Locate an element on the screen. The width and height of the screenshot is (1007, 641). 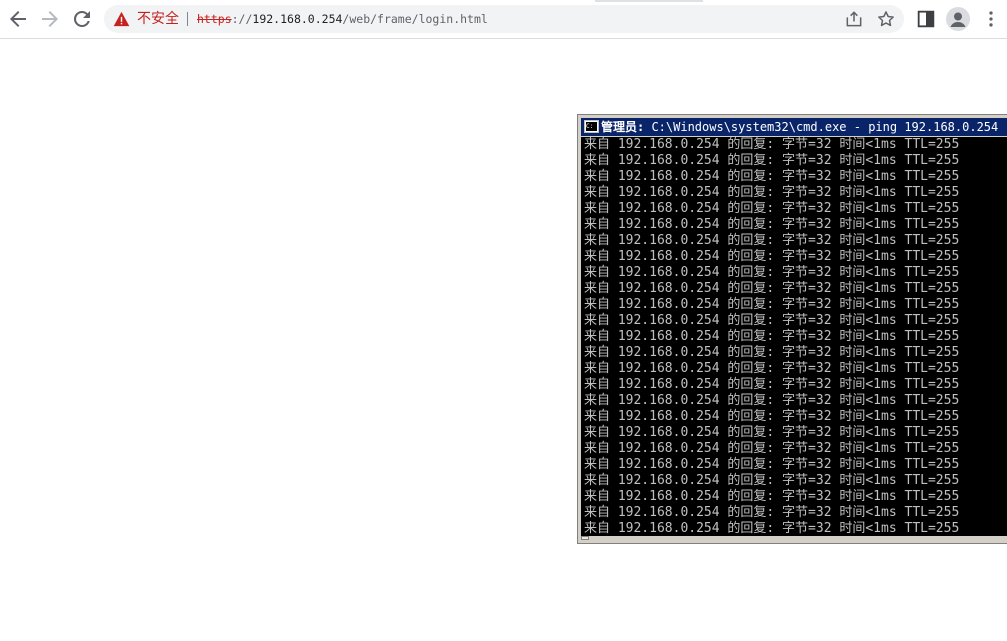
star-icon is located at coordinates (886, 19).